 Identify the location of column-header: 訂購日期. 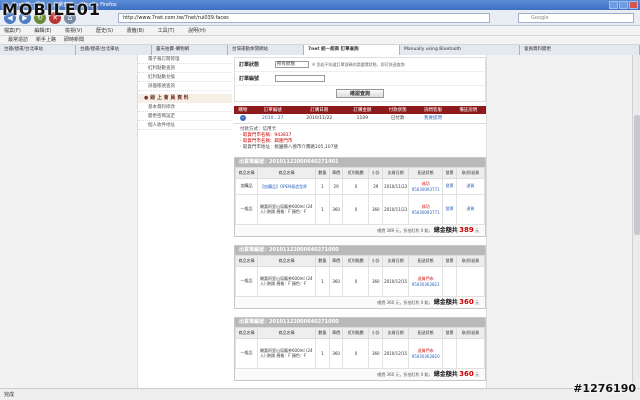
(319, 110).